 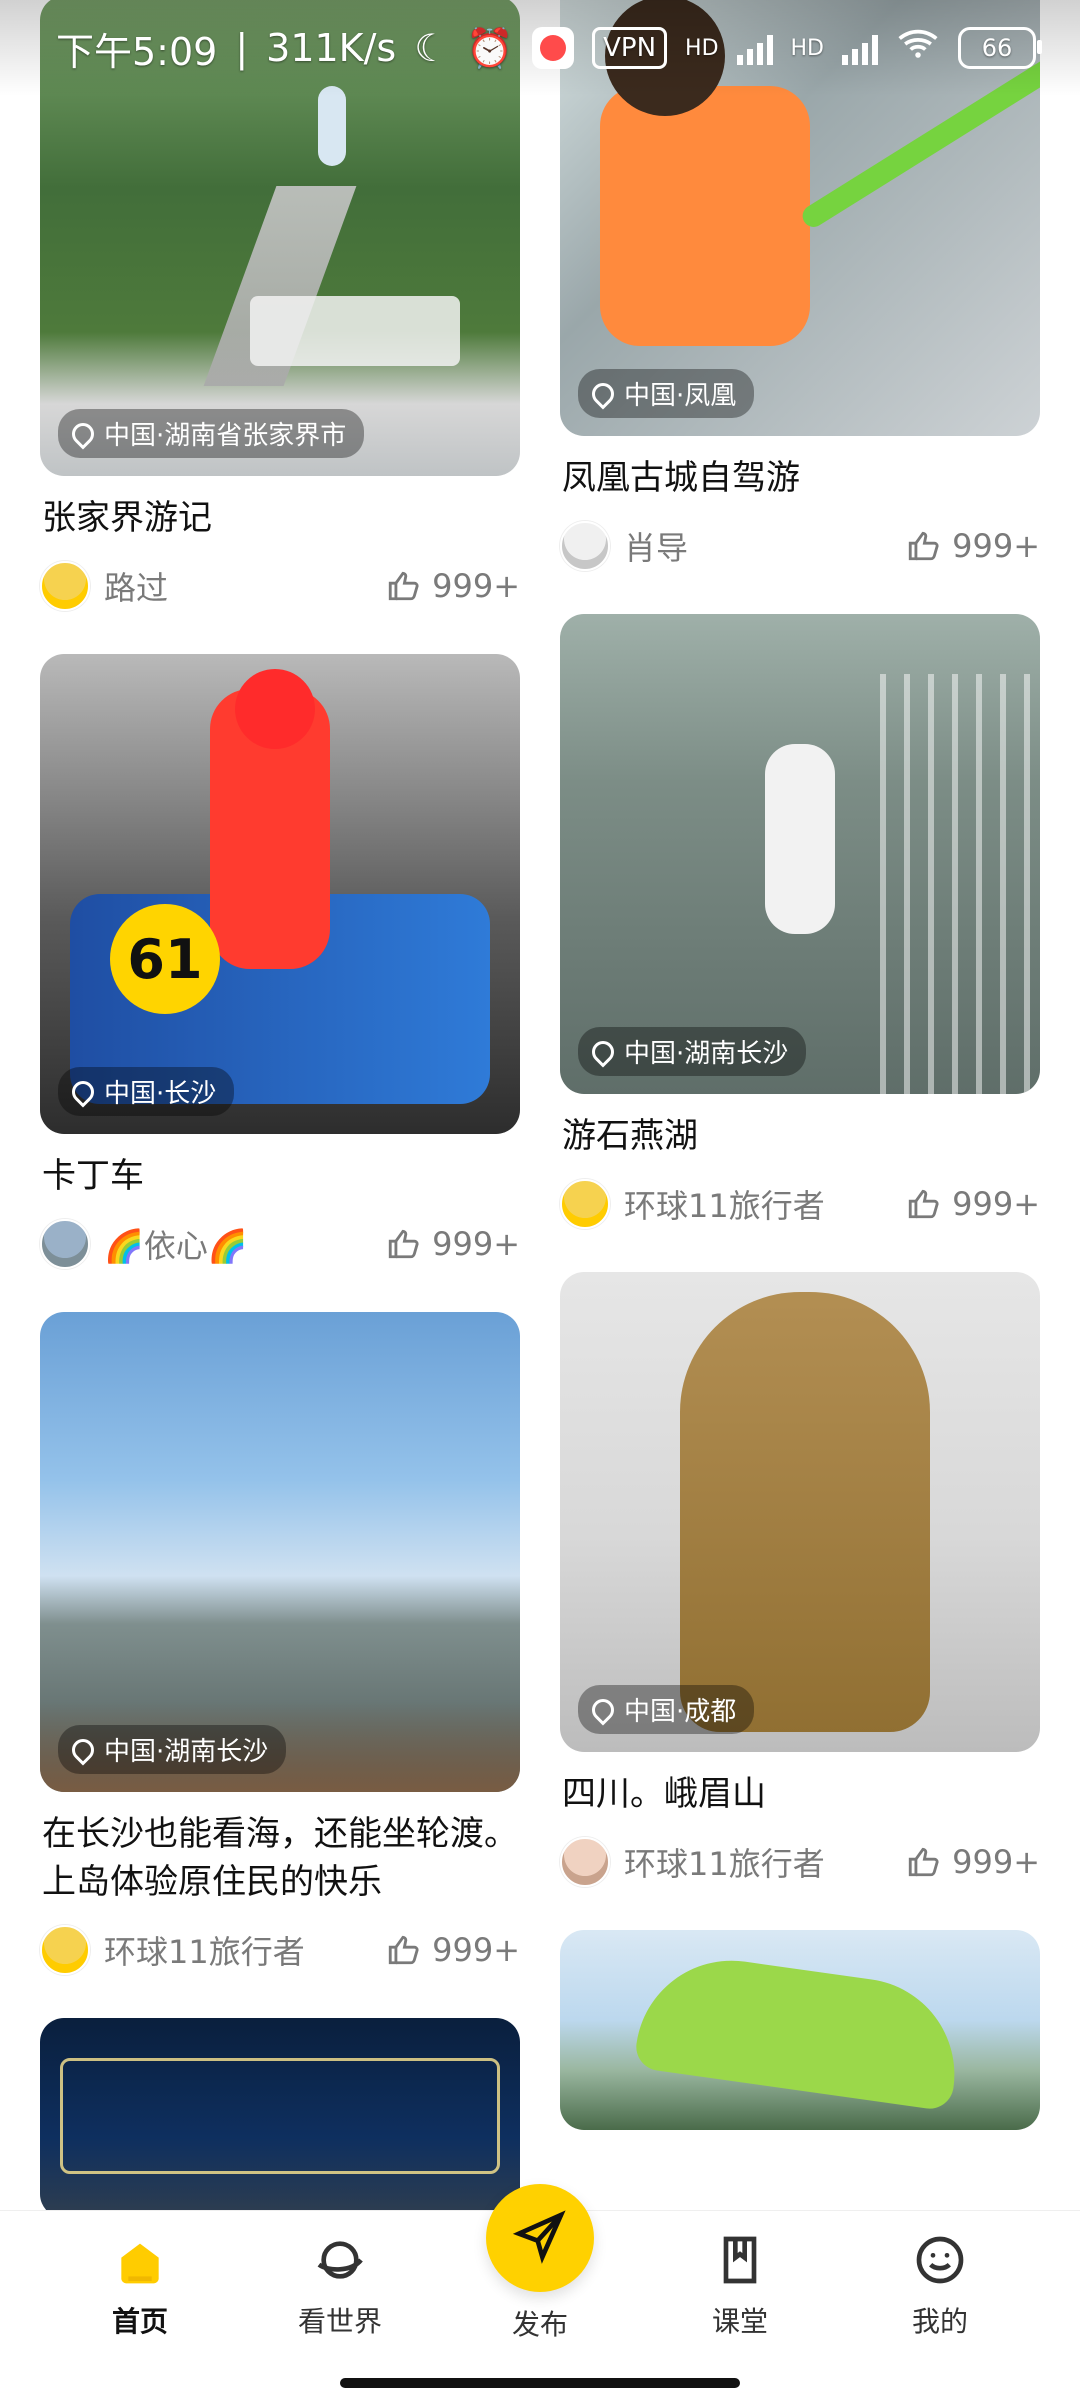 What do you see at coordinates (740, 2260) in the screenshot?
I see `book-icon` at bounding box center [740, 2260].